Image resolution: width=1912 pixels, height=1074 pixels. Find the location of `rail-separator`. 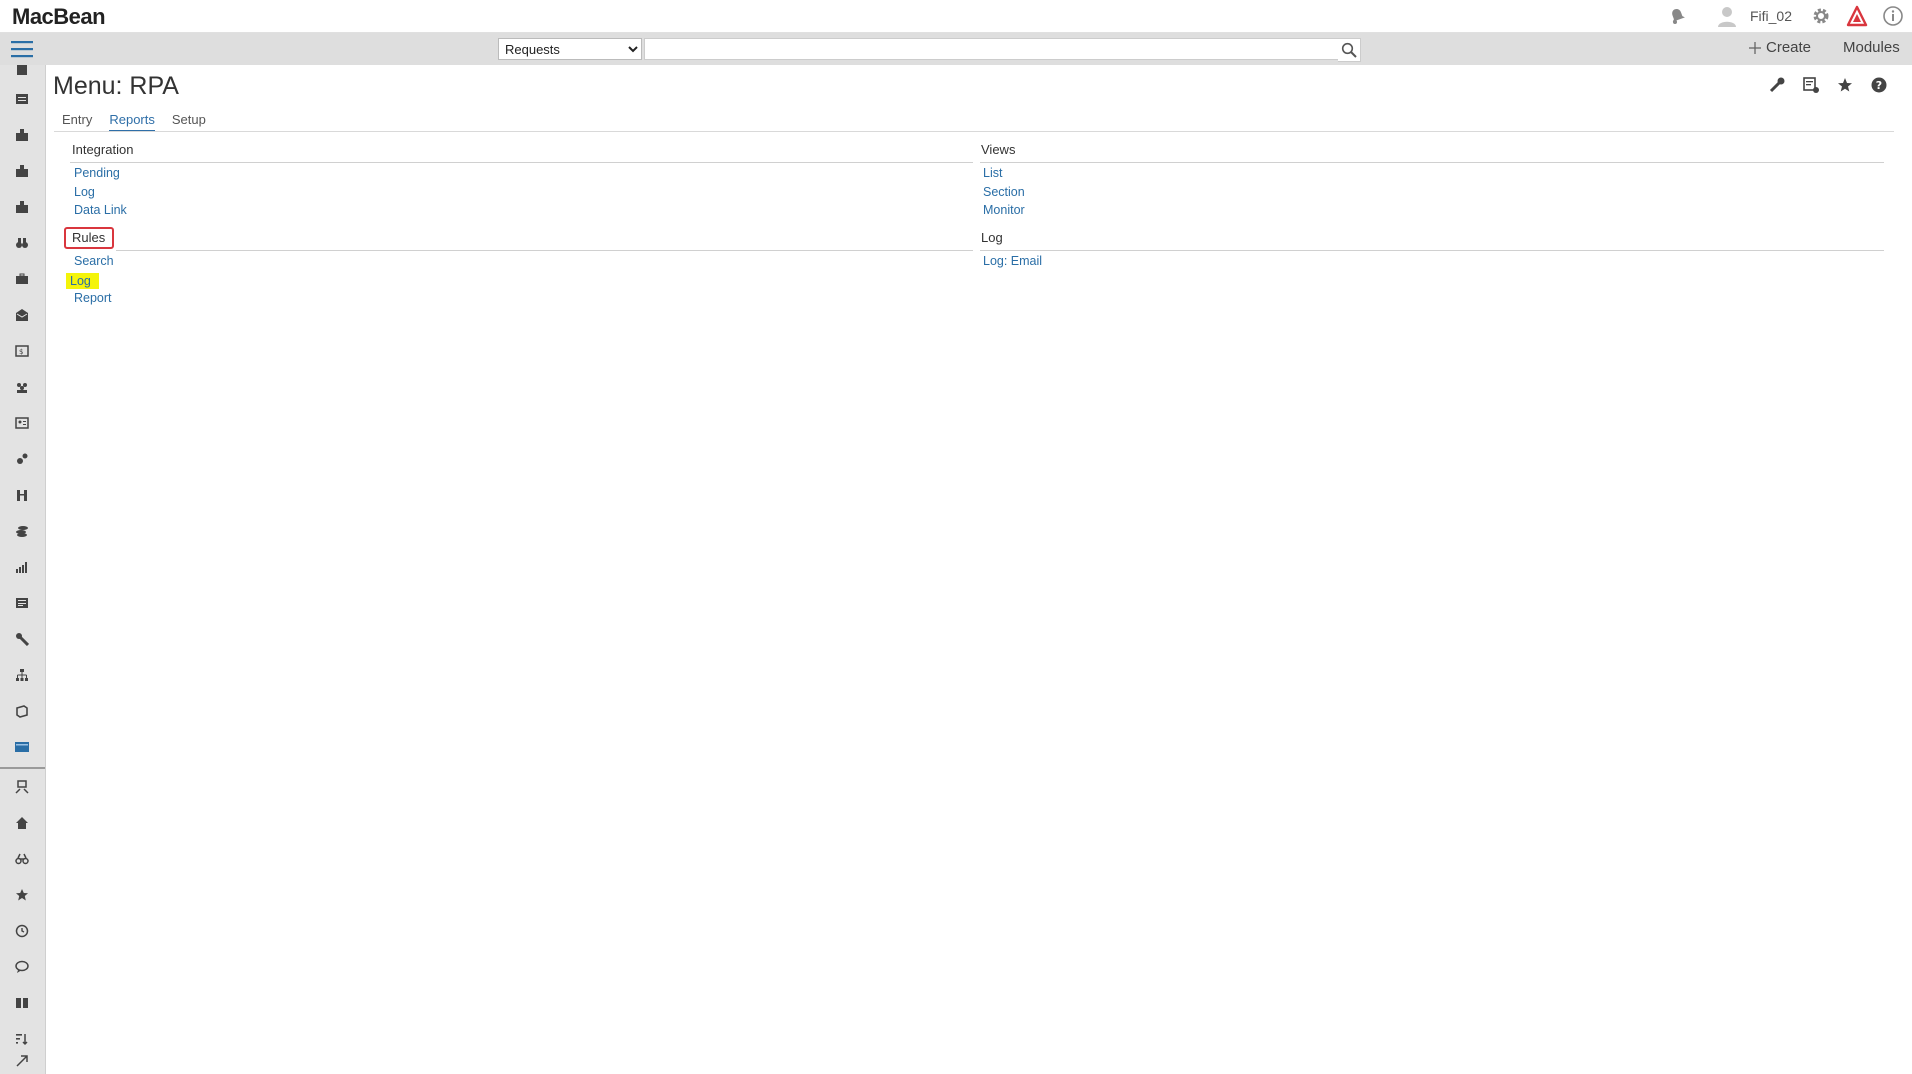

rail-separator is located at coordinates (22, 768).